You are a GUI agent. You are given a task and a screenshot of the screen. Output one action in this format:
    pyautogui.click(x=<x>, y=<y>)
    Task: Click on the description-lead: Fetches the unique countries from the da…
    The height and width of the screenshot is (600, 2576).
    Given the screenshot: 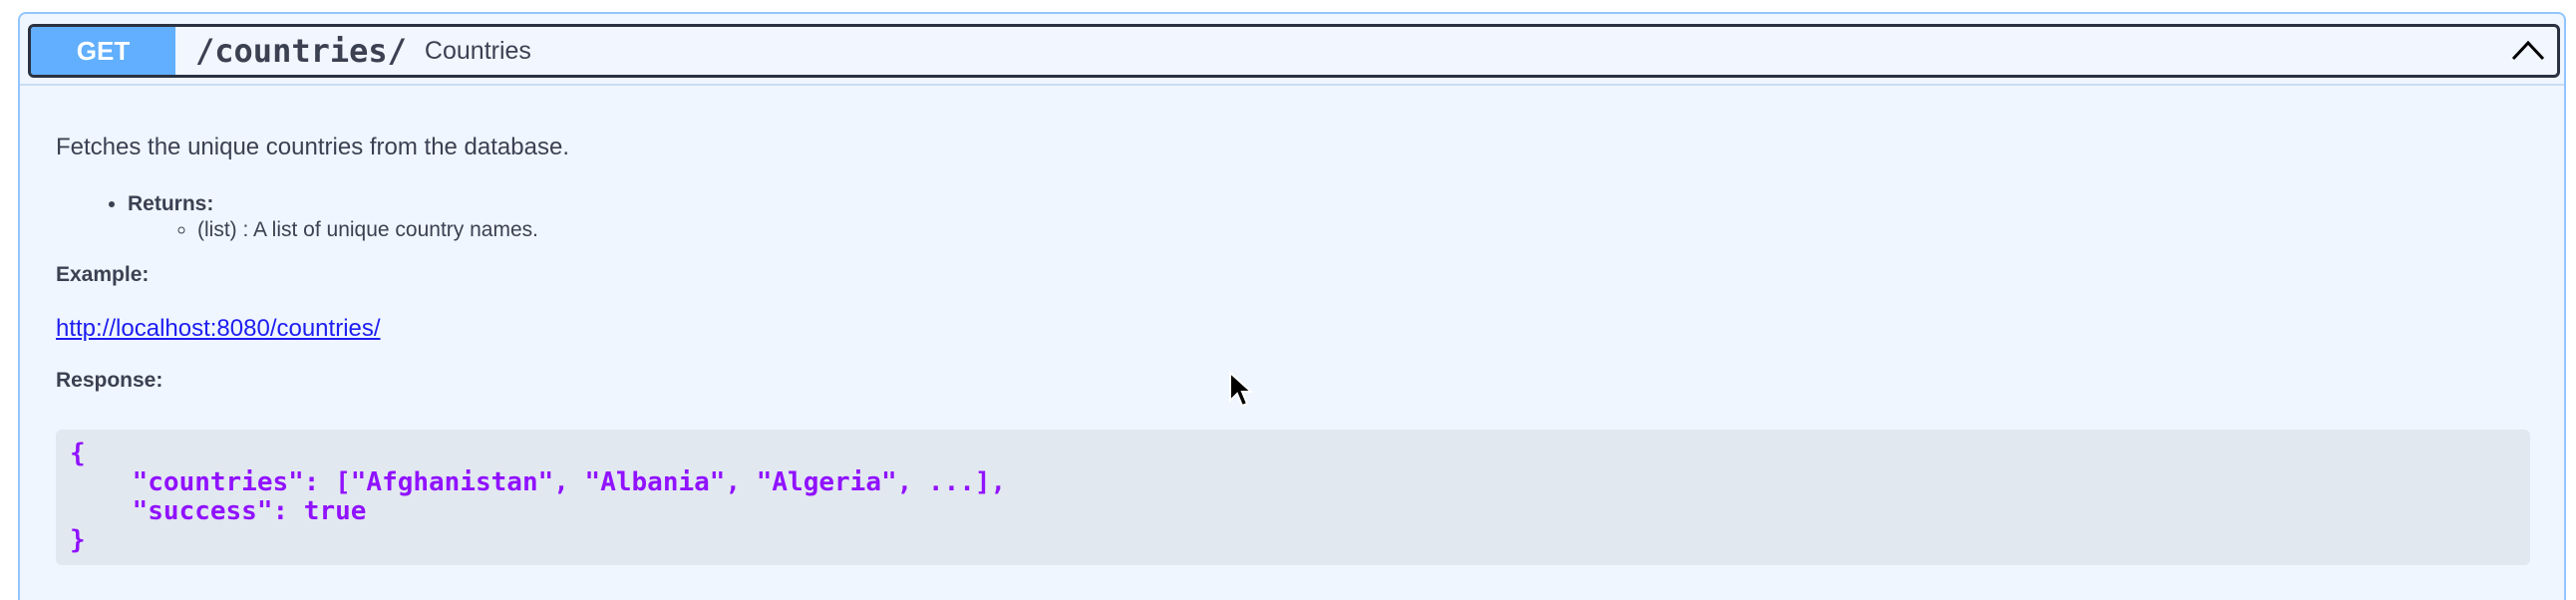 What is the action you would take?
    pyautogui.click(x=312, y=147)
    